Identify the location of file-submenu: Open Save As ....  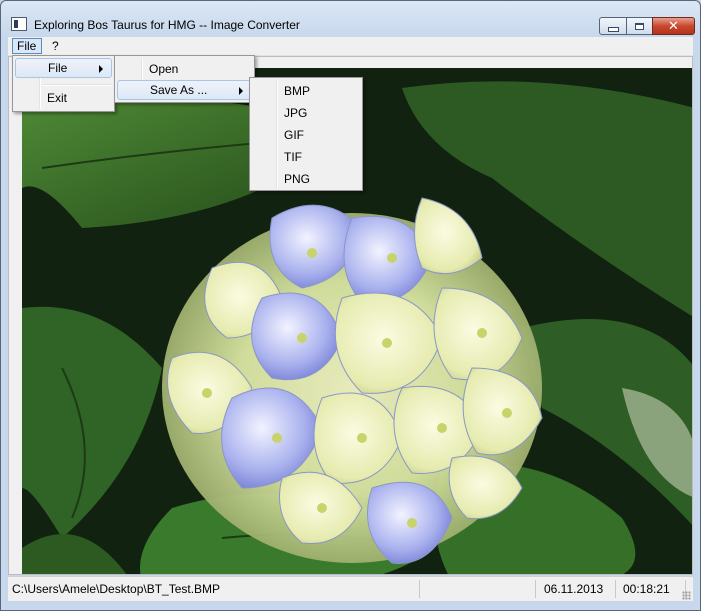
(184, 79).